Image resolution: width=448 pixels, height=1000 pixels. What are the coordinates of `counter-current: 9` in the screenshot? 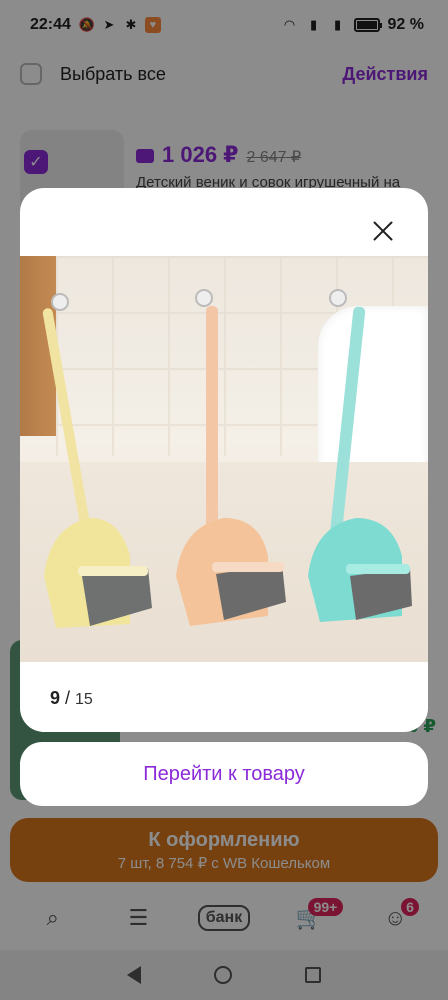 It's located at (55, 698).